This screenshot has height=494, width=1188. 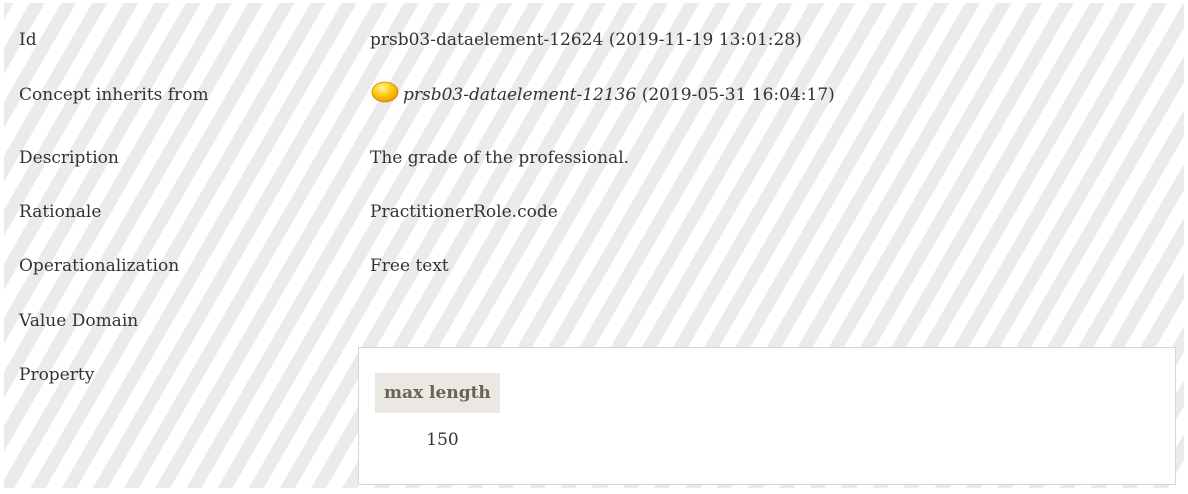 What do you see at coordinates (79, 321) in the screenshot?
I see `value-domain-label: Value Domain` at bounding box center [79, 321].